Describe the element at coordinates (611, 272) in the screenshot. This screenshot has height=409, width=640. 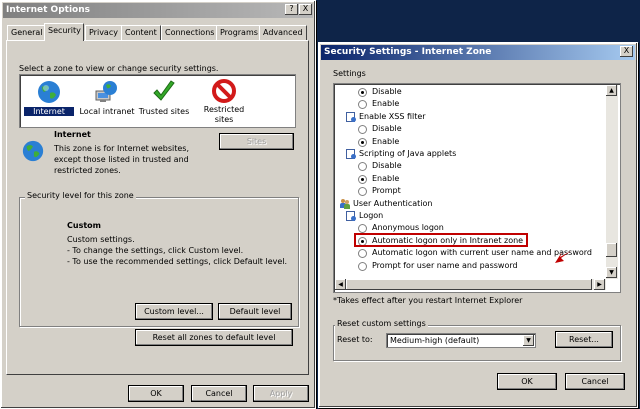
I see `scroll-down-button: ▼` at that location.